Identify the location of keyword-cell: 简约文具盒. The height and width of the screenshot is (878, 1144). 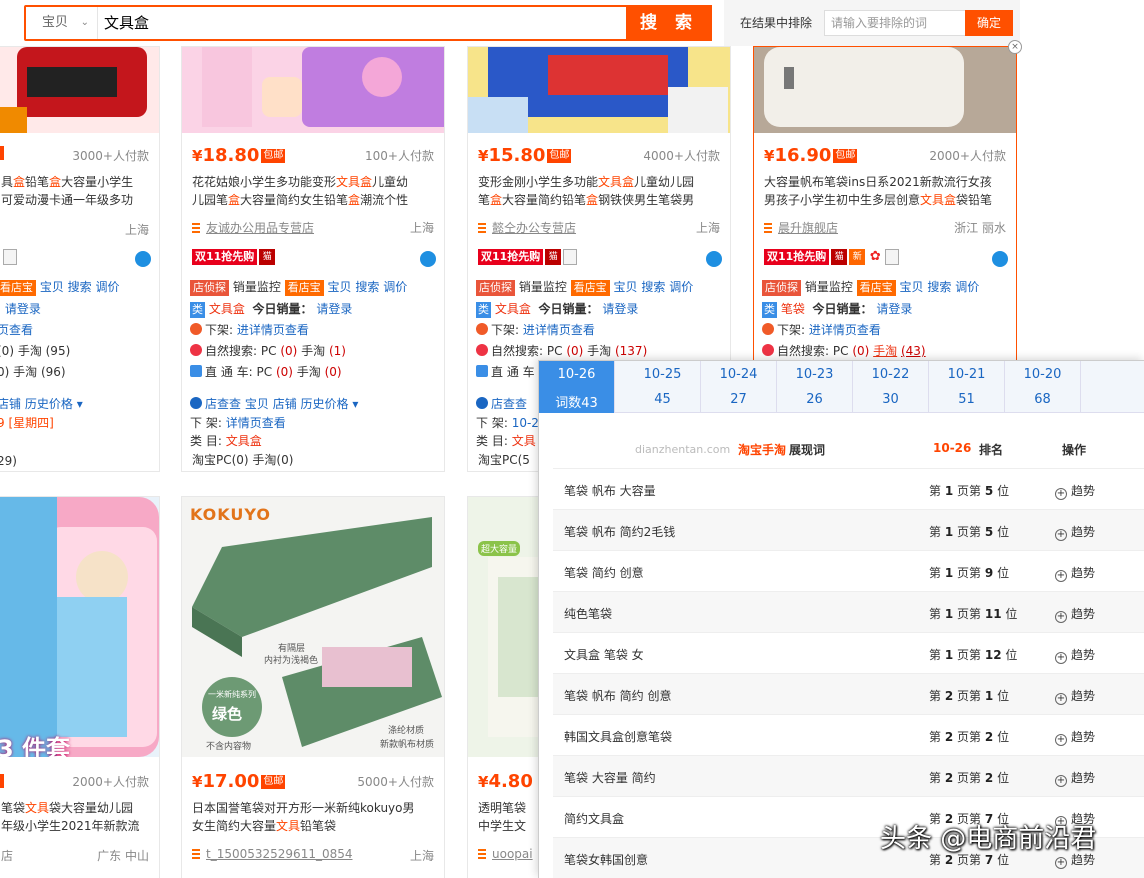
(594, 819).